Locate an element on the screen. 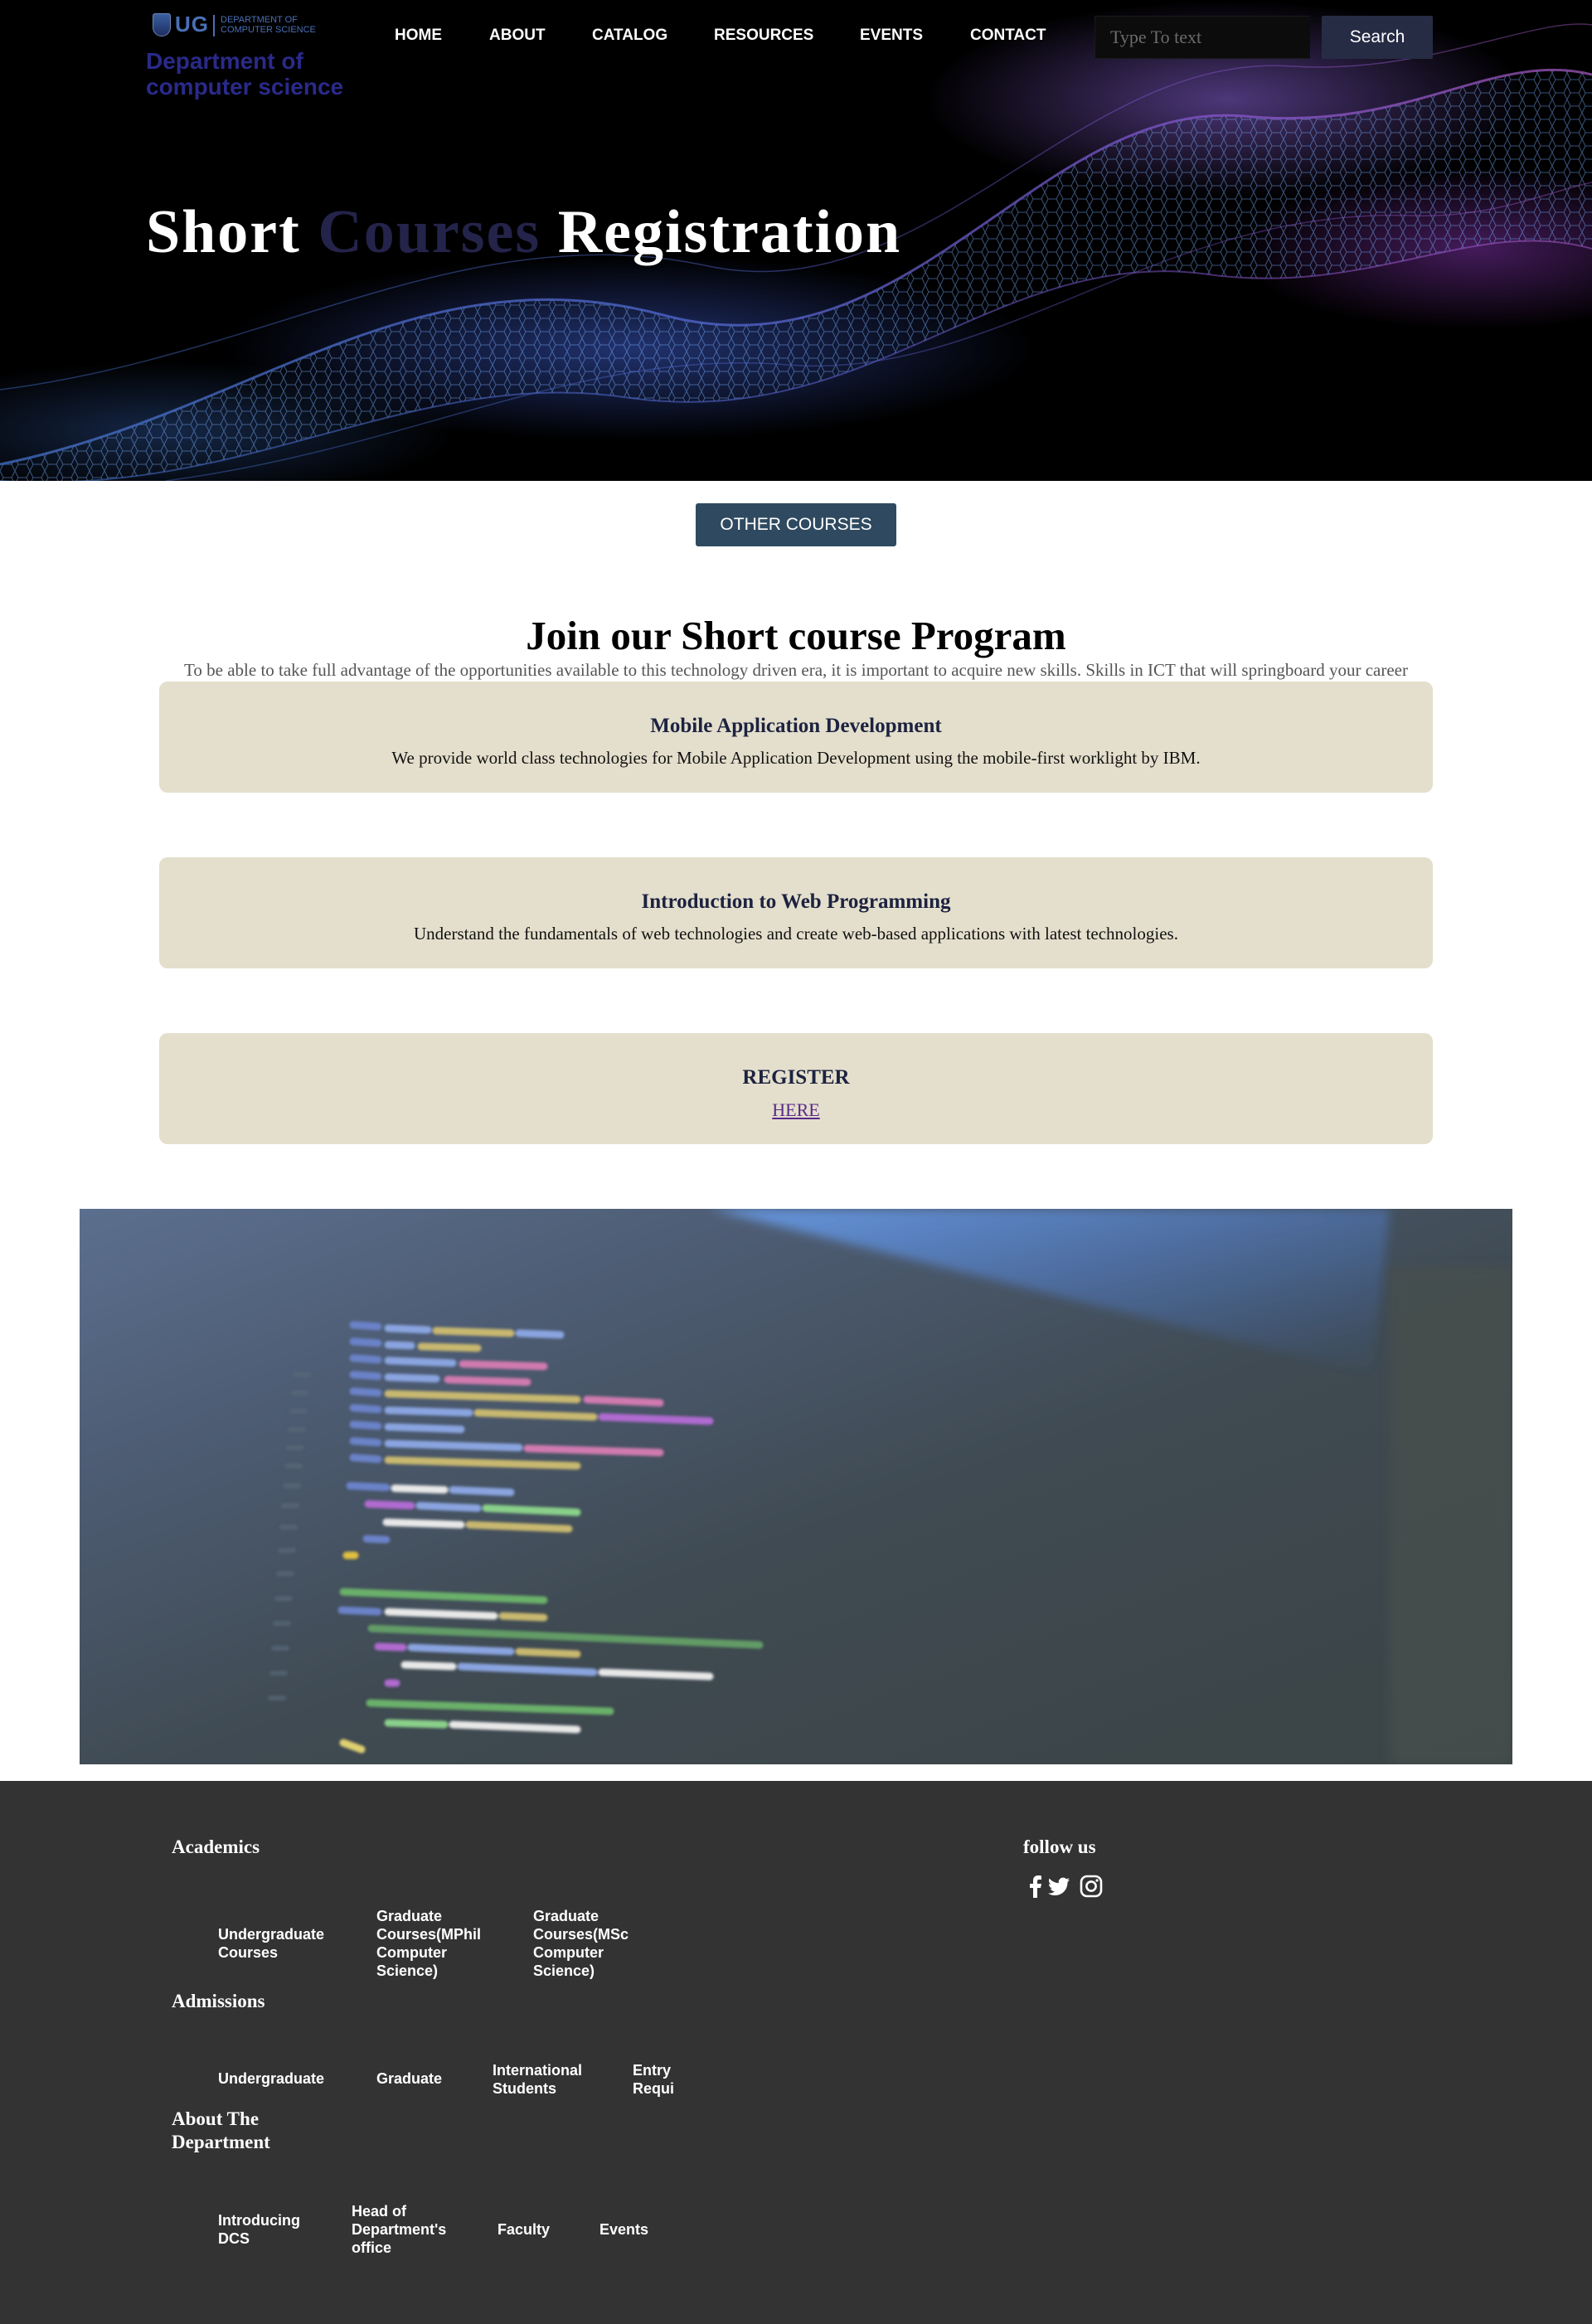 This screenshot has height=2324, width=1592. footer-heading-academics: Academics is located at coordinates (216, 1847).